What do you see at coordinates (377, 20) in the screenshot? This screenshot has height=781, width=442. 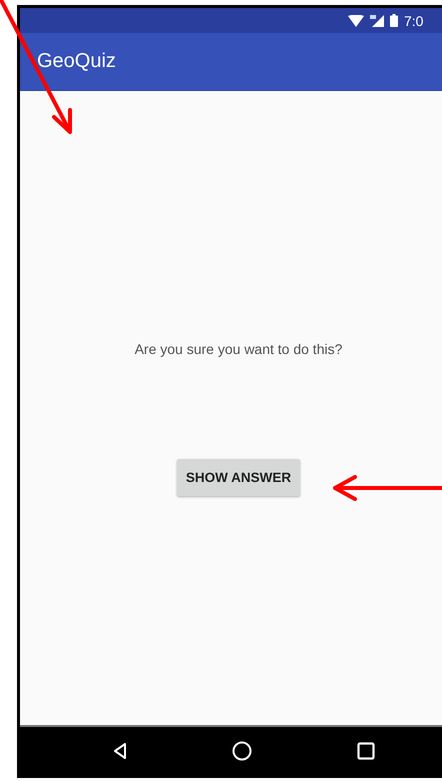 I see `cellular-signal-icon` at bounding box center [377, 20].